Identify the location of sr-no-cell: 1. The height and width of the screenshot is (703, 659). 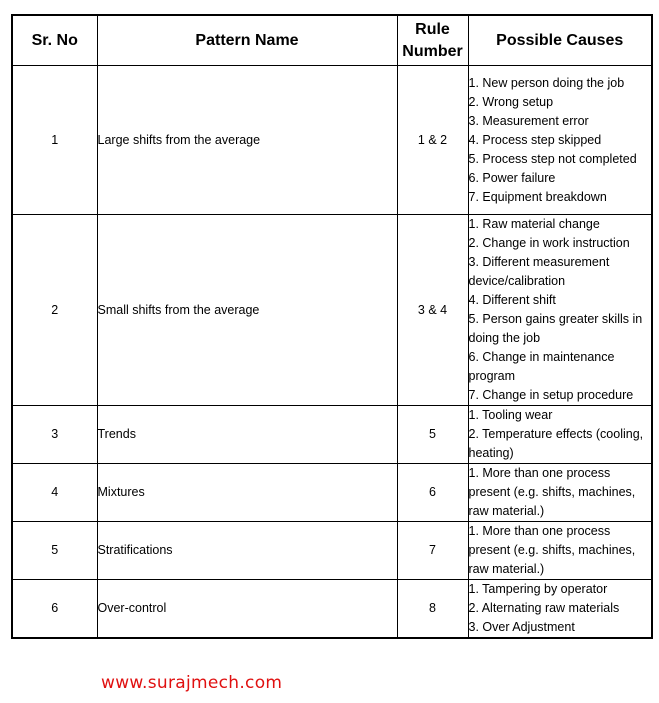
(54, 140).